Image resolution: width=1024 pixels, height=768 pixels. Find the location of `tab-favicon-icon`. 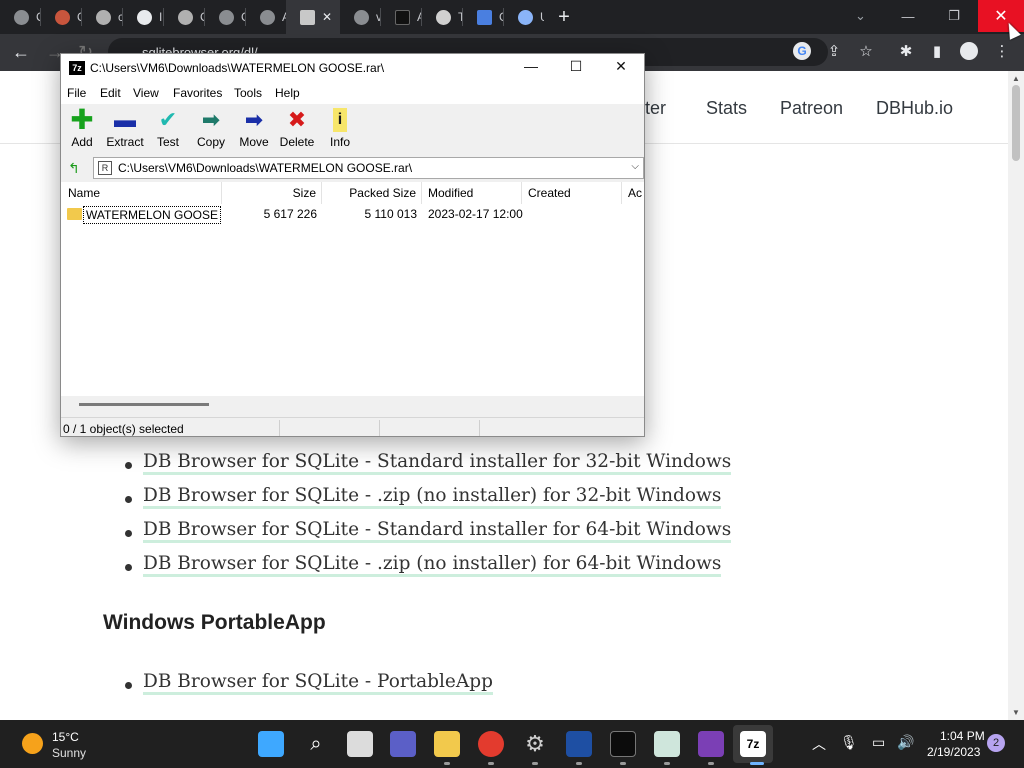

tab-favicon-icon is located at coordinates (103, 17).